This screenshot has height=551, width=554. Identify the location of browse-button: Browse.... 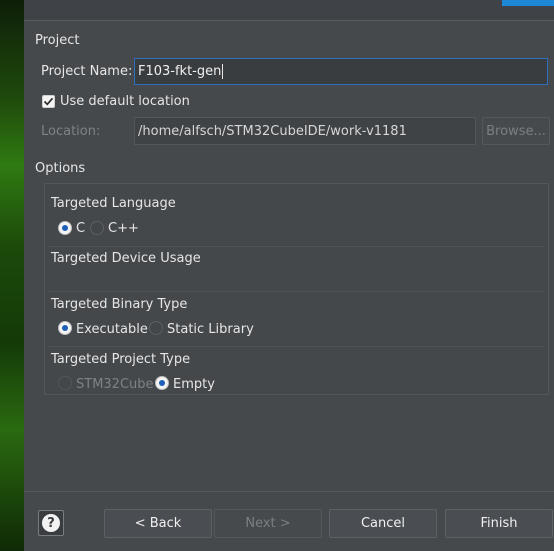
(516, 131).